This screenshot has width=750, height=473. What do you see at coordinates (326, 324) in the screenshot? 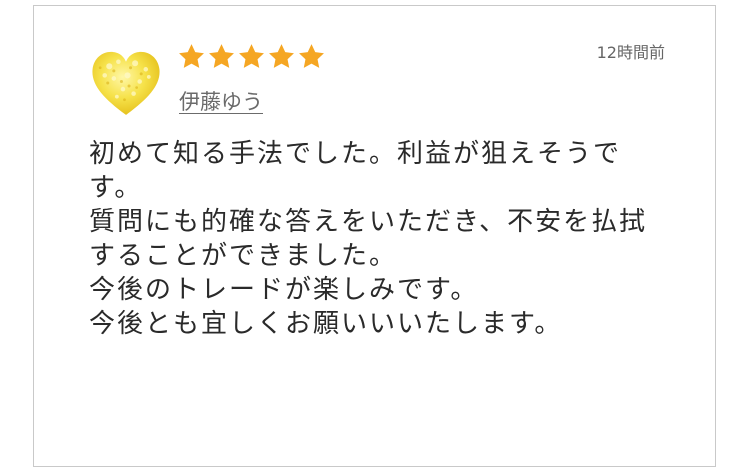
I see `review-text-line: 今後とも宜しくお願いいいたします。` at bounding box center [326, 324].